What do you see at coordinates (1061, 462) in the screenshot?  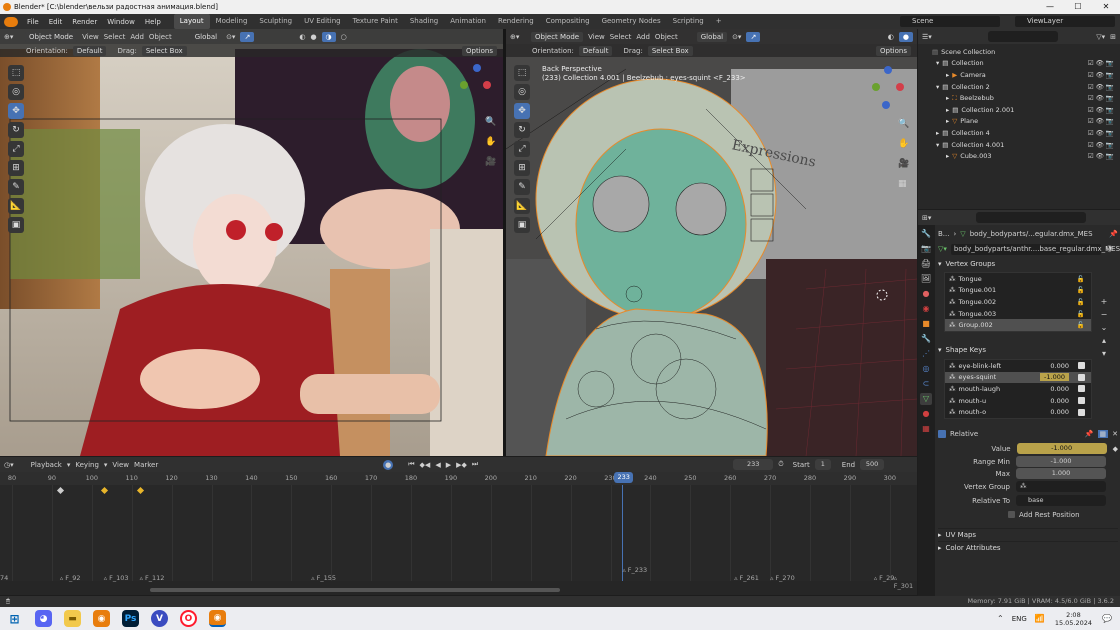 I see `range-min-field: -1.000` at bounding box center [1061, 462].